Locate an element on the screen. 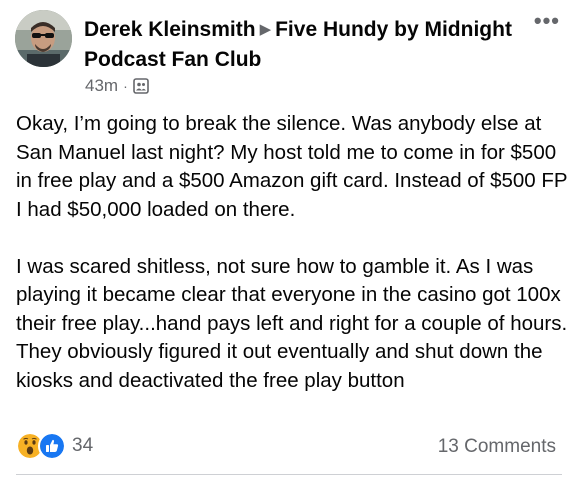 The image size is (578, 477). author-name: Derek Kleinsmith is located at coordinates (170, 29).